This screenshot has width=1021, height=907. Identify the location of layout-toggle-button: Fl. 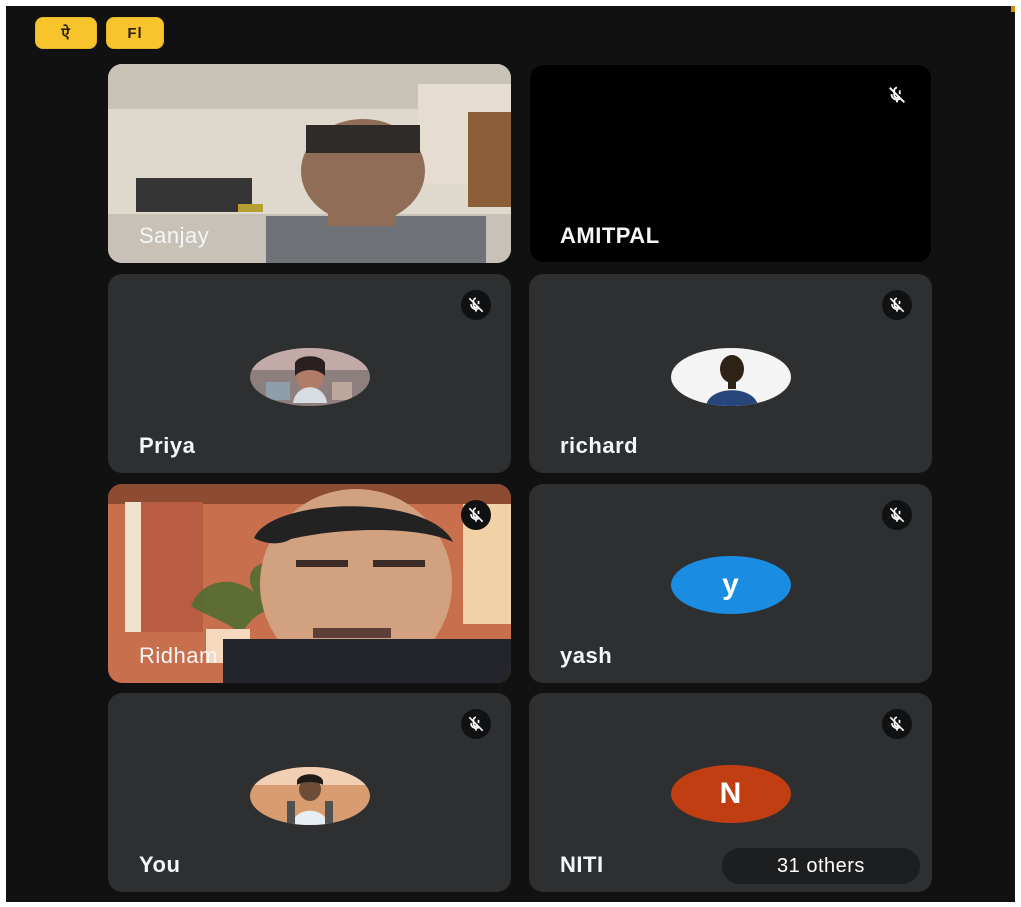
(135, 33).